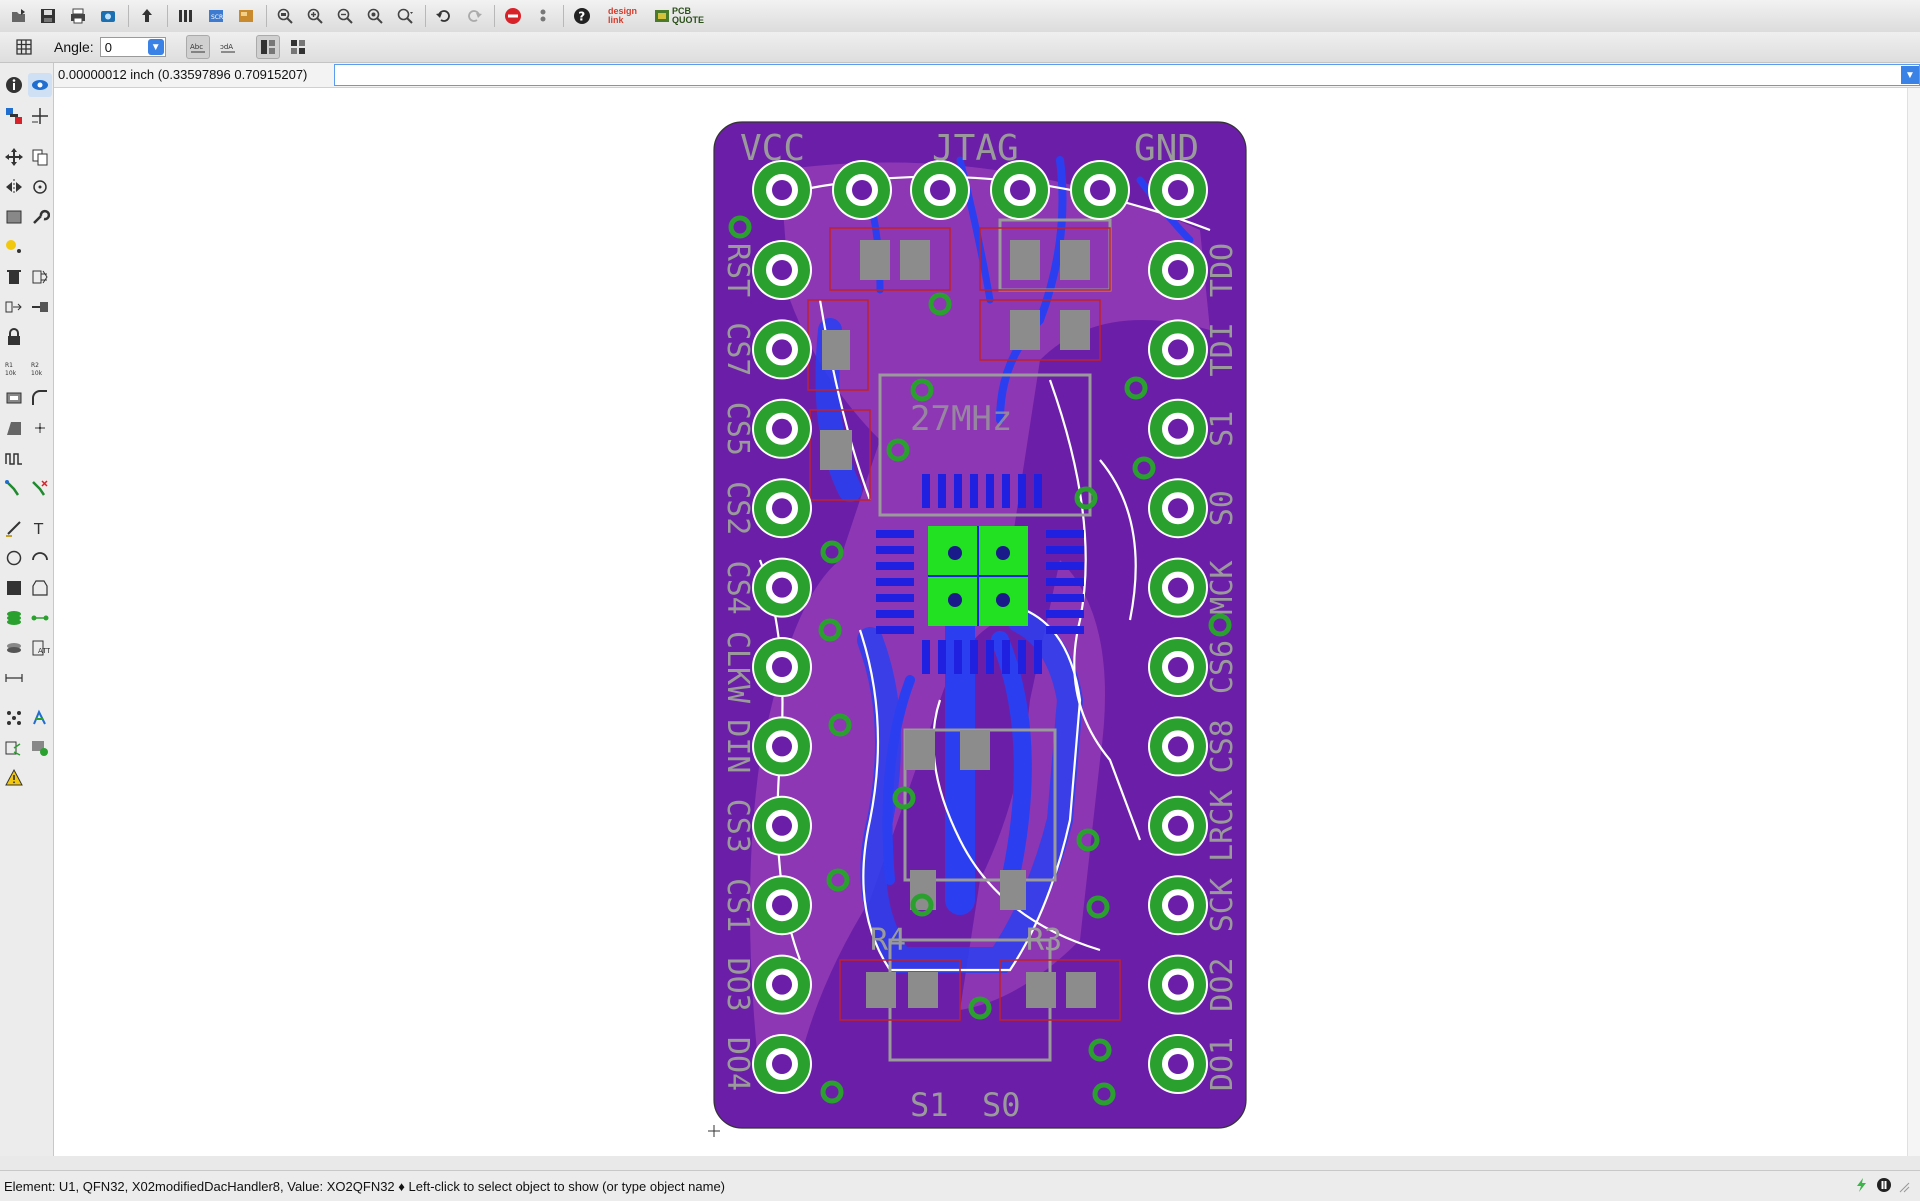  I want to click on change-icon, so click(40, 217).